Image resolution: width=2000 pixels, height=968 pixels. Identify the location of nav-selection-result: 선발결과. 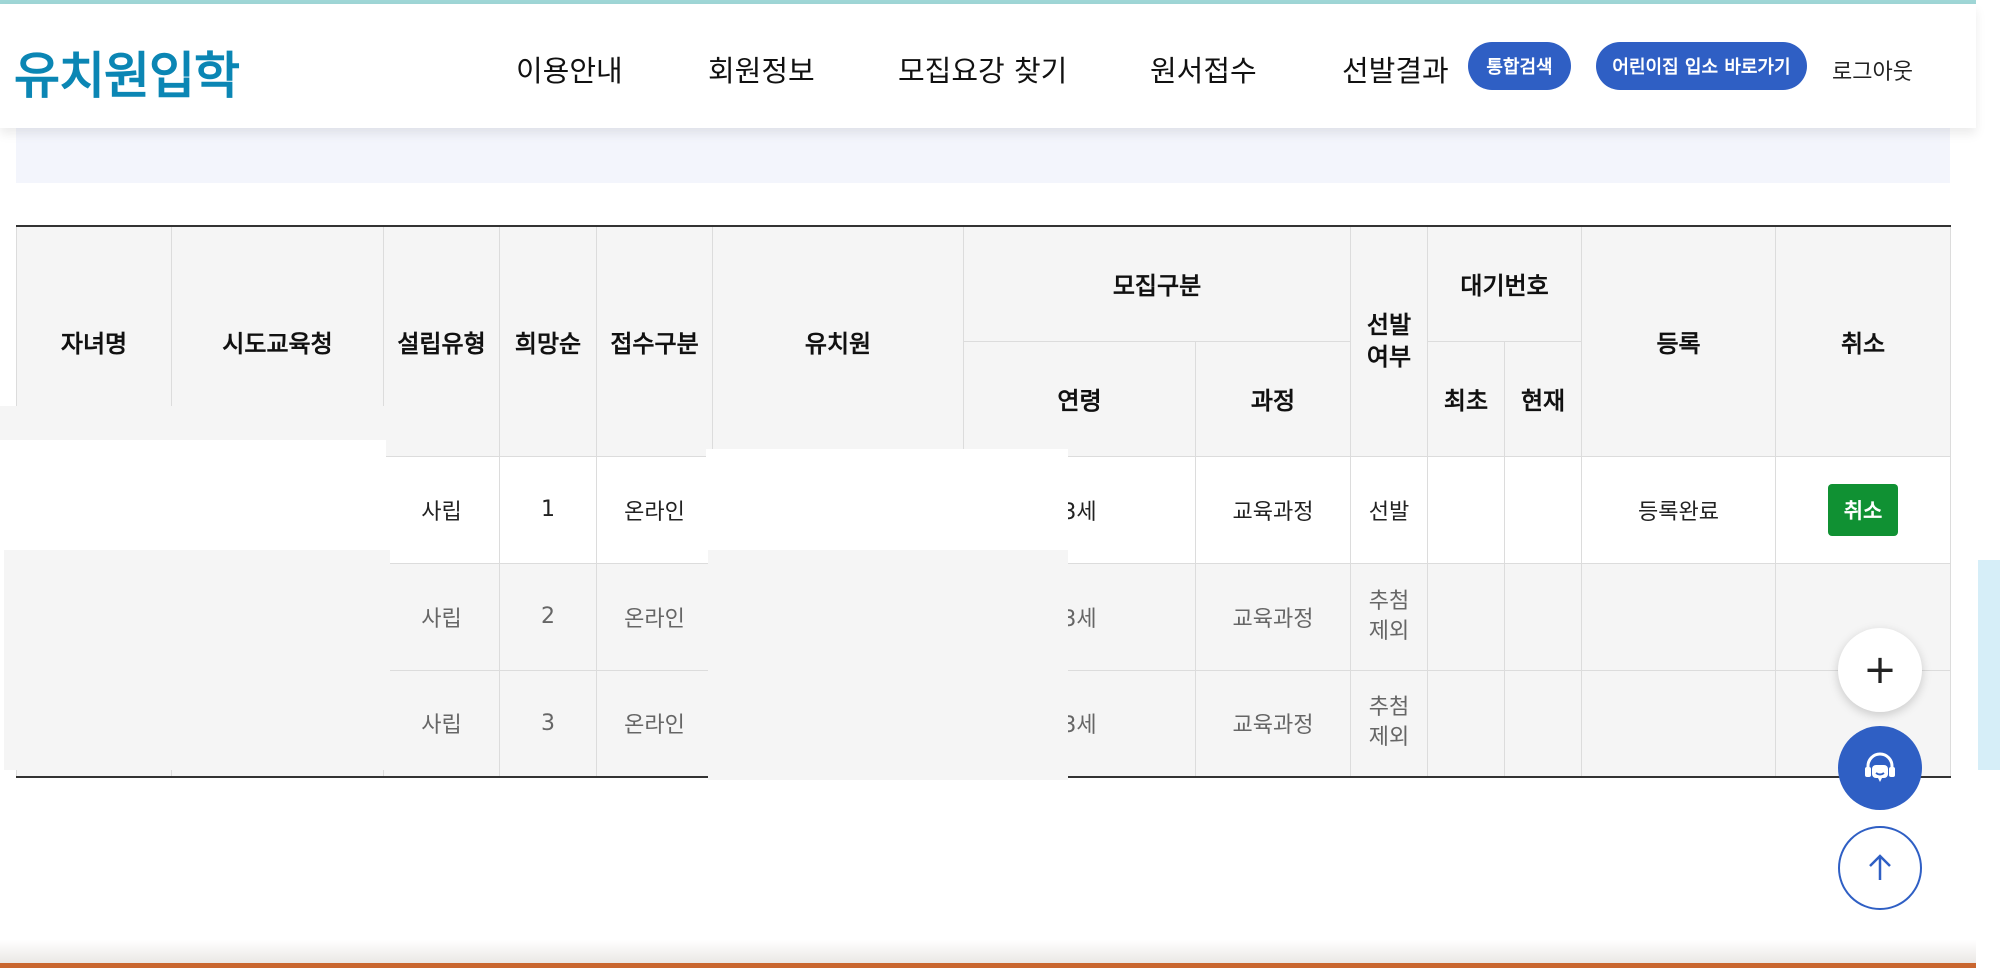
(1395, 69).